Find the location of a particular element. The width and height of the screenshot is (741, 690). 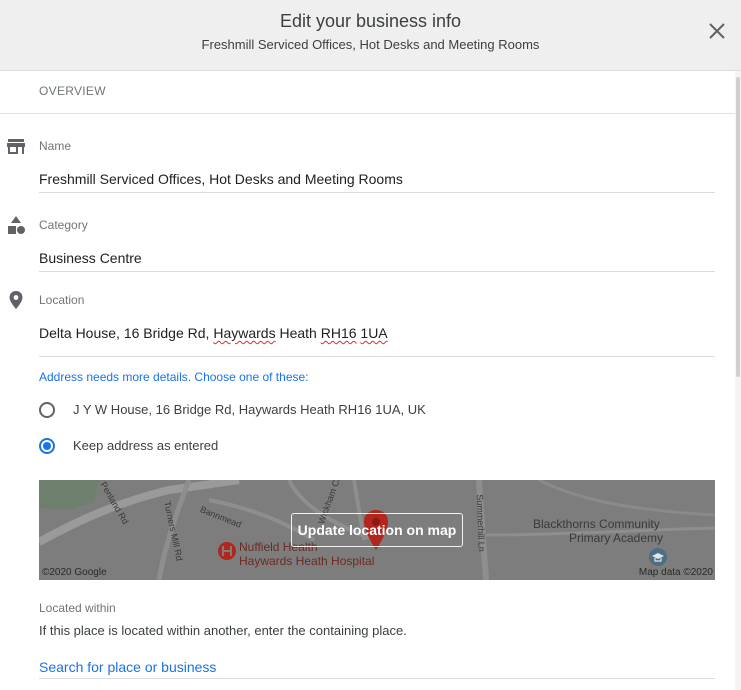

category-underline is located at coordinates (377, 271).